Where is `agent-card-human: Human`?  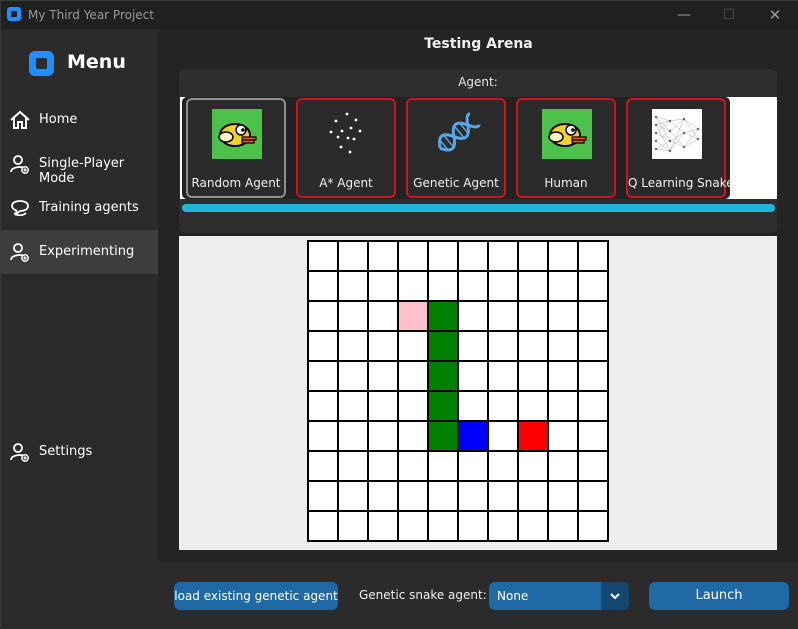 agent-card-human: Human is located at coordinates (566, 148).